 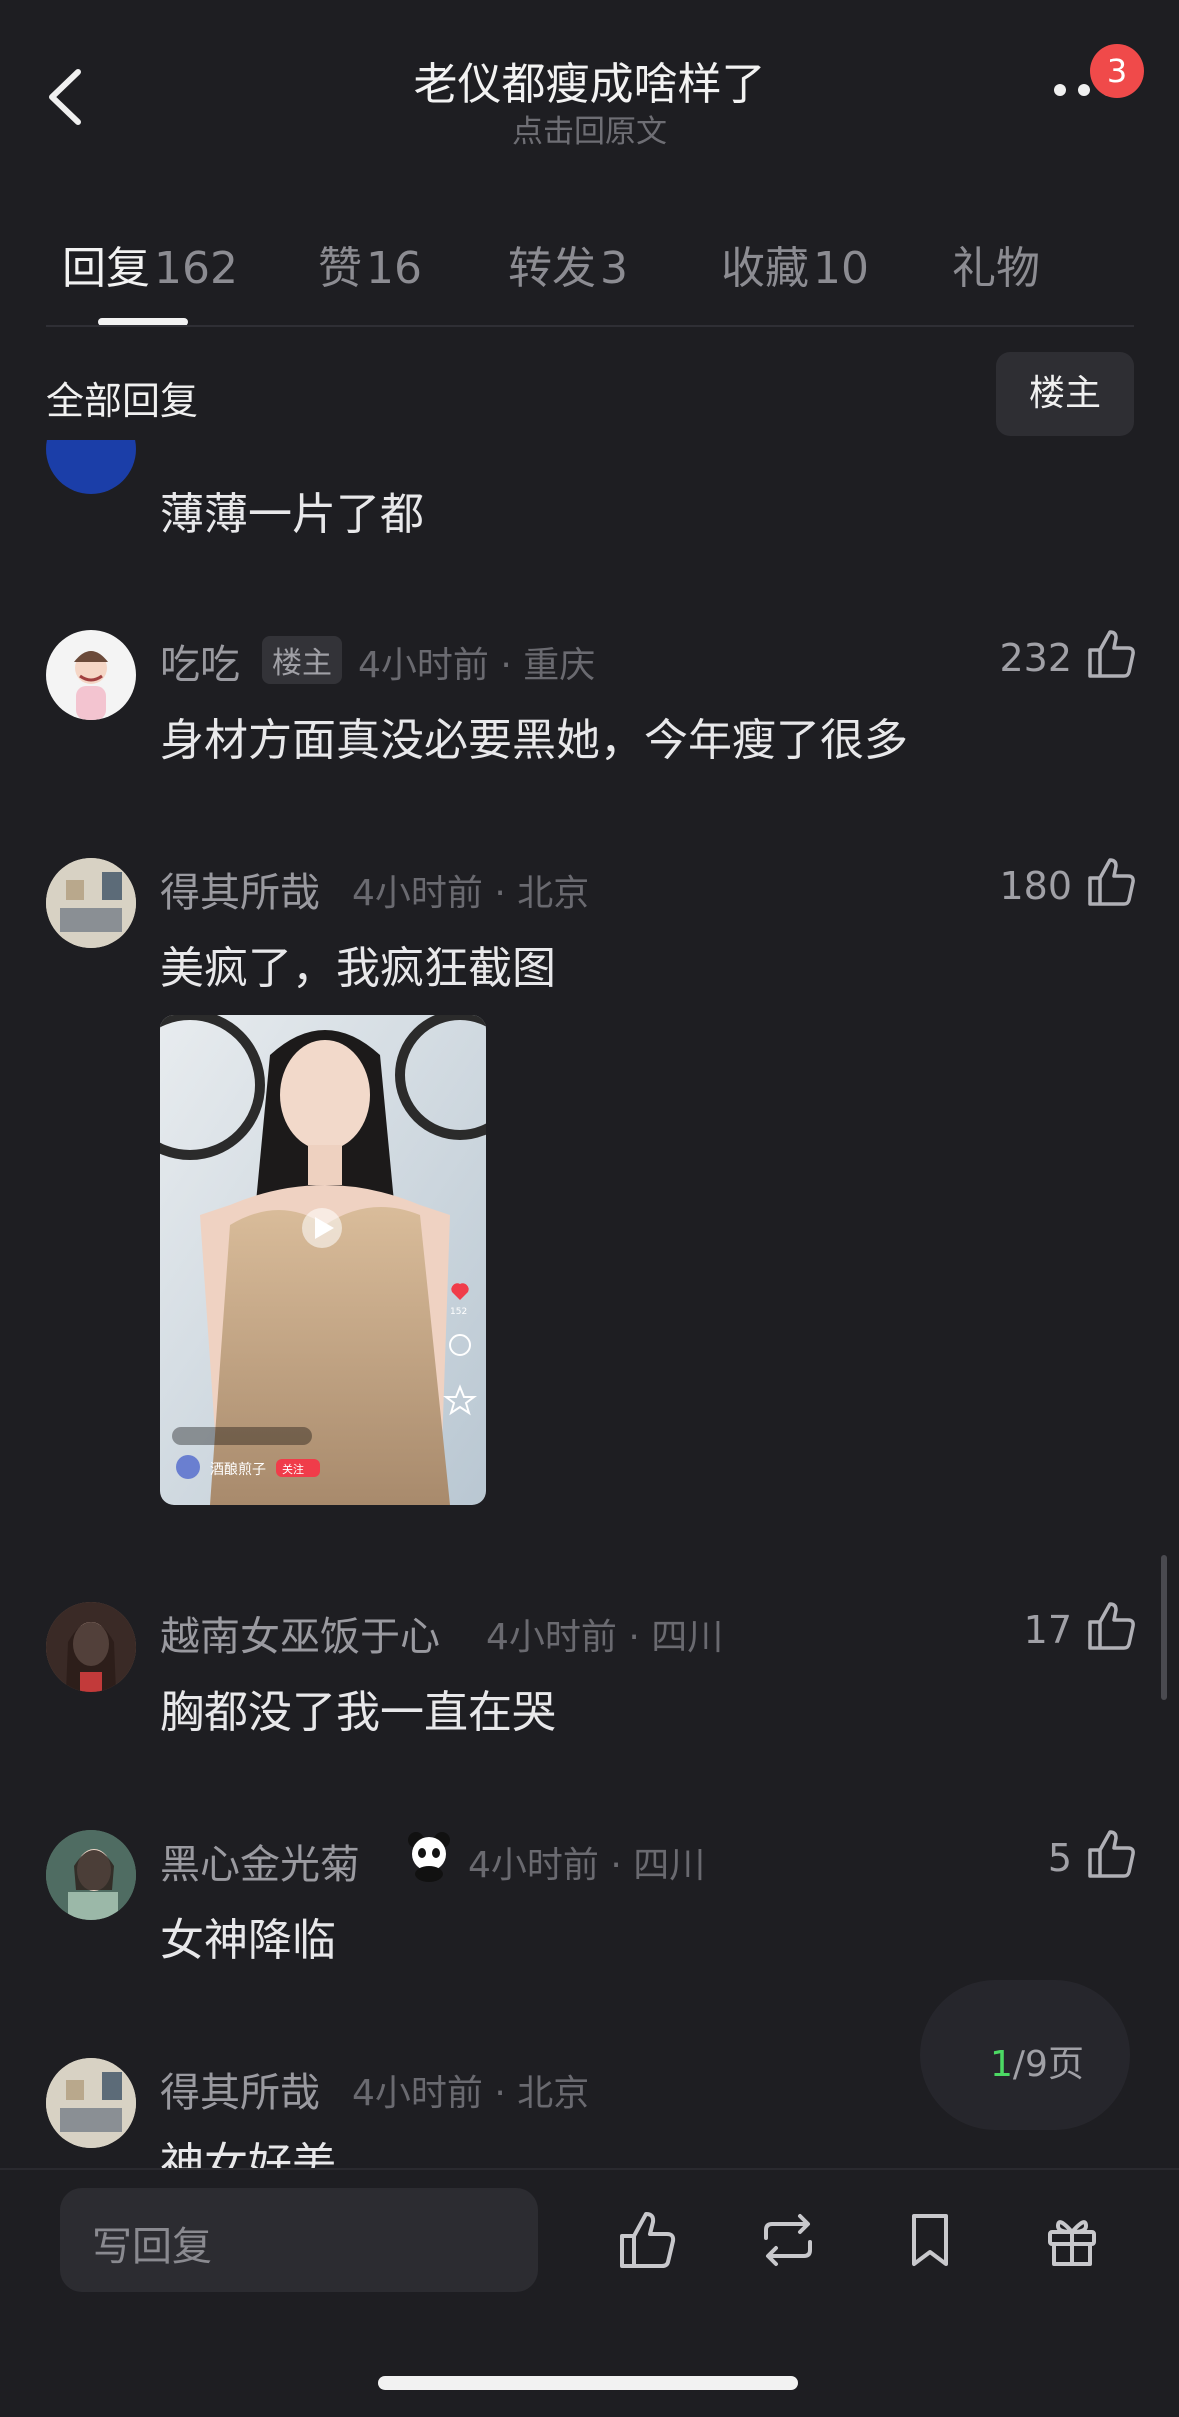 What do you see at coordinates (841, 268) in the screenshot?
I see `tab-count: 10` at bounding box center [841, 268].